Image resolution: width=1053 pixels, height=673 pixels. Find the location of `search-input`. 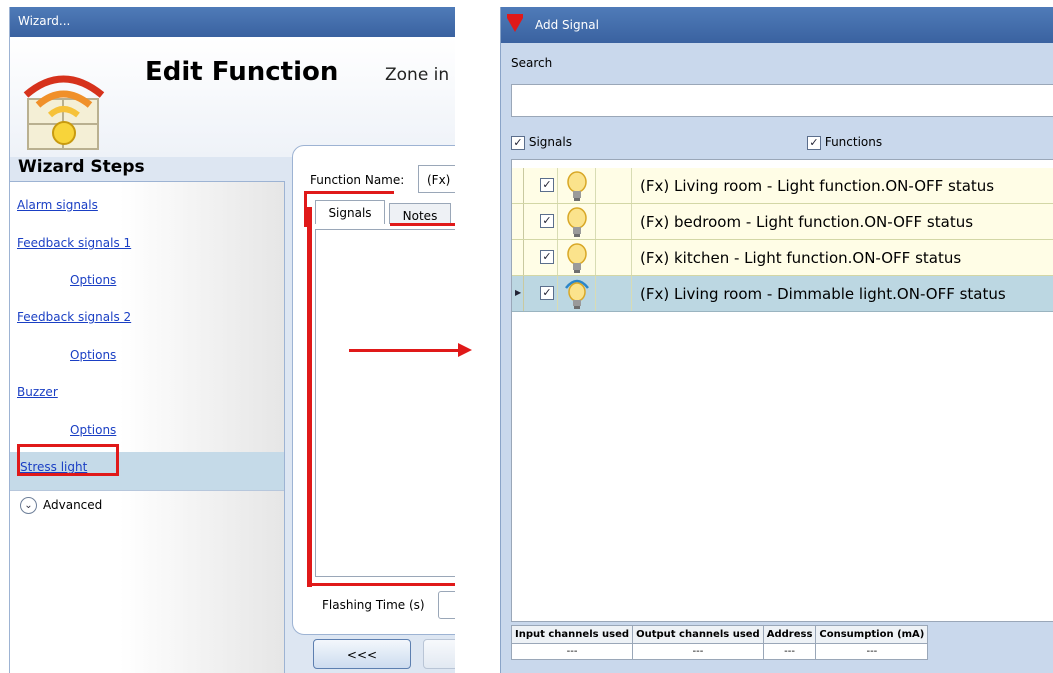

search-input is located at coordinates (782, 100).